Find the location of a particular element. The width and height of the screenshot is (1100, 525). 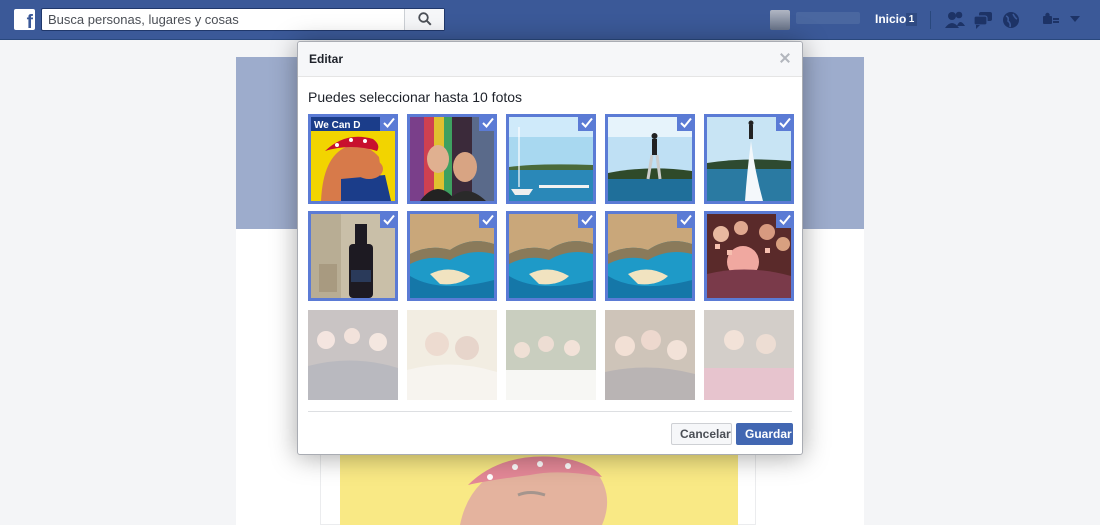

close-icon is located at coordinates (785, 58).